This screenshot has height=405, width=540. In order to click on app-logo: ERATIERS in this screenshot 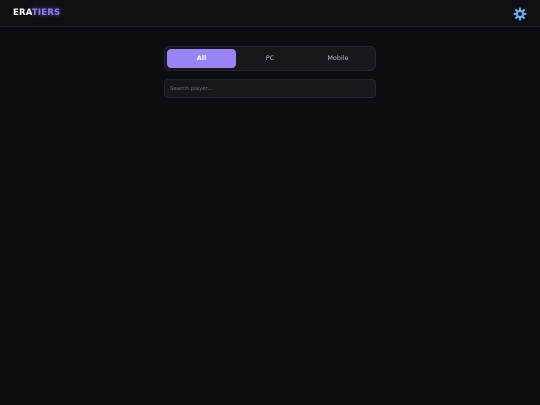, I will do `click(36, 13)`.